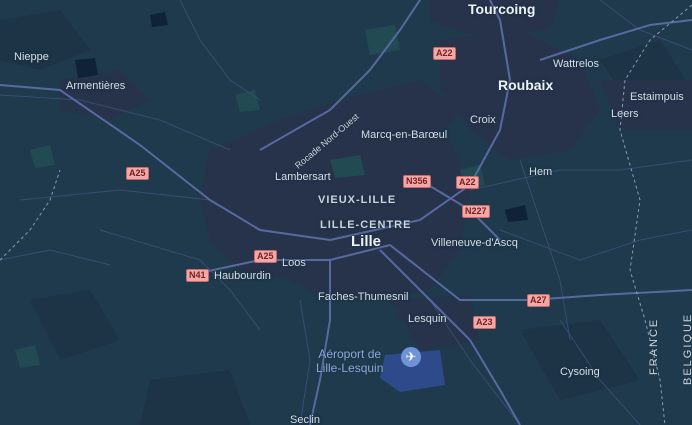 This screenshot has width=692, height=425. Describe the element at coordinates (294, 263) in the screenshot. I see `place-loos: Loos` at that location.